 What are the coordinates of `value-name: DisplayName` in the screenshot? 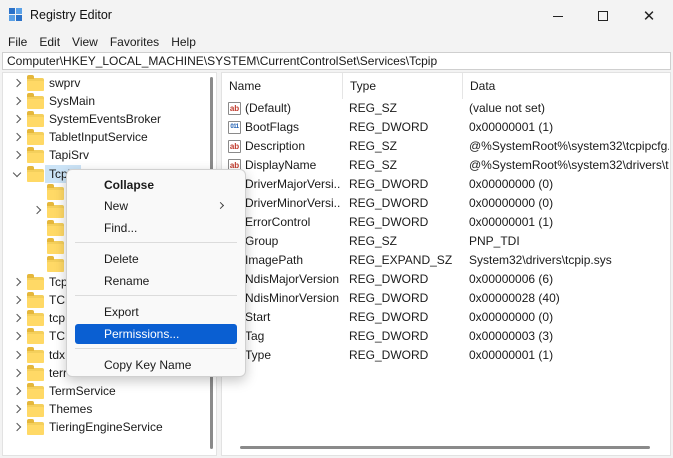 It's located at (281, 165).